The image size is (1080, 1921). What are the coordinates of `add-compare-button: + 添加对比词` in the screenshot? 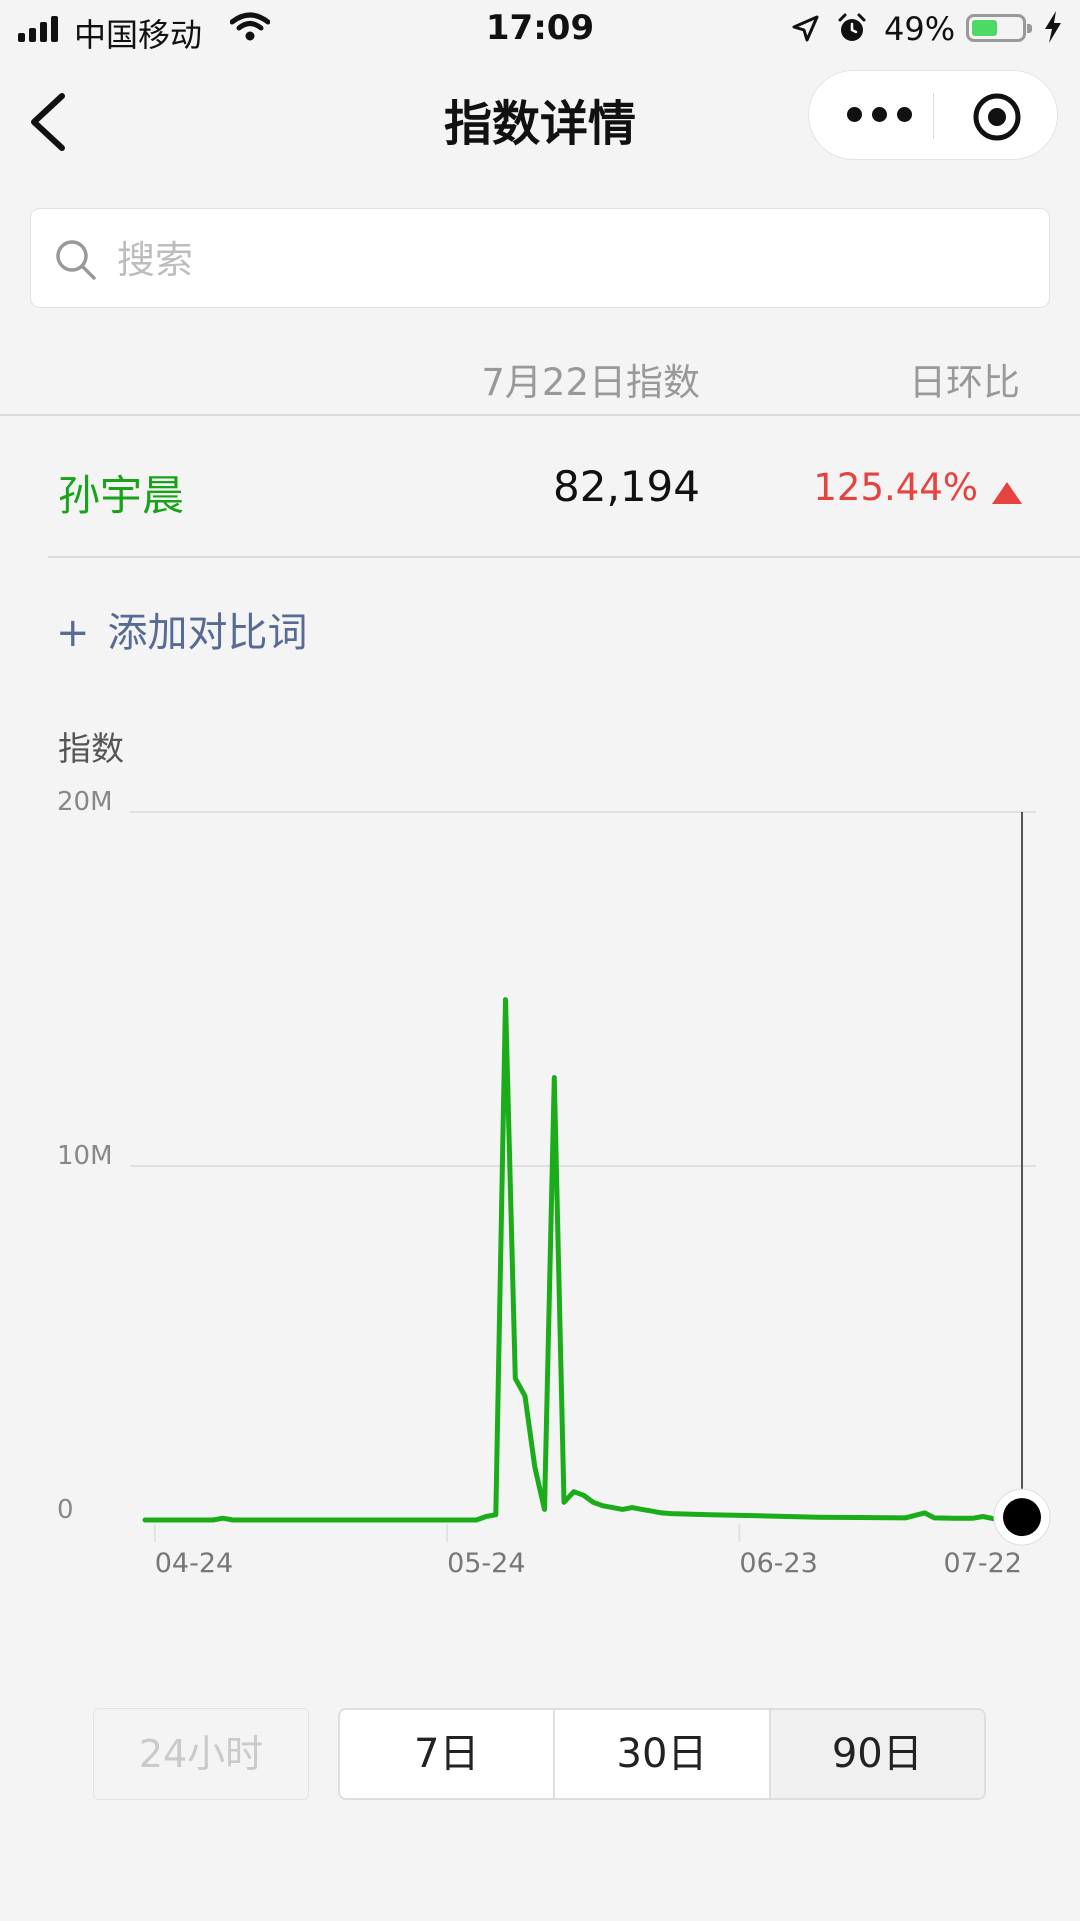 It's located at (182, 629).